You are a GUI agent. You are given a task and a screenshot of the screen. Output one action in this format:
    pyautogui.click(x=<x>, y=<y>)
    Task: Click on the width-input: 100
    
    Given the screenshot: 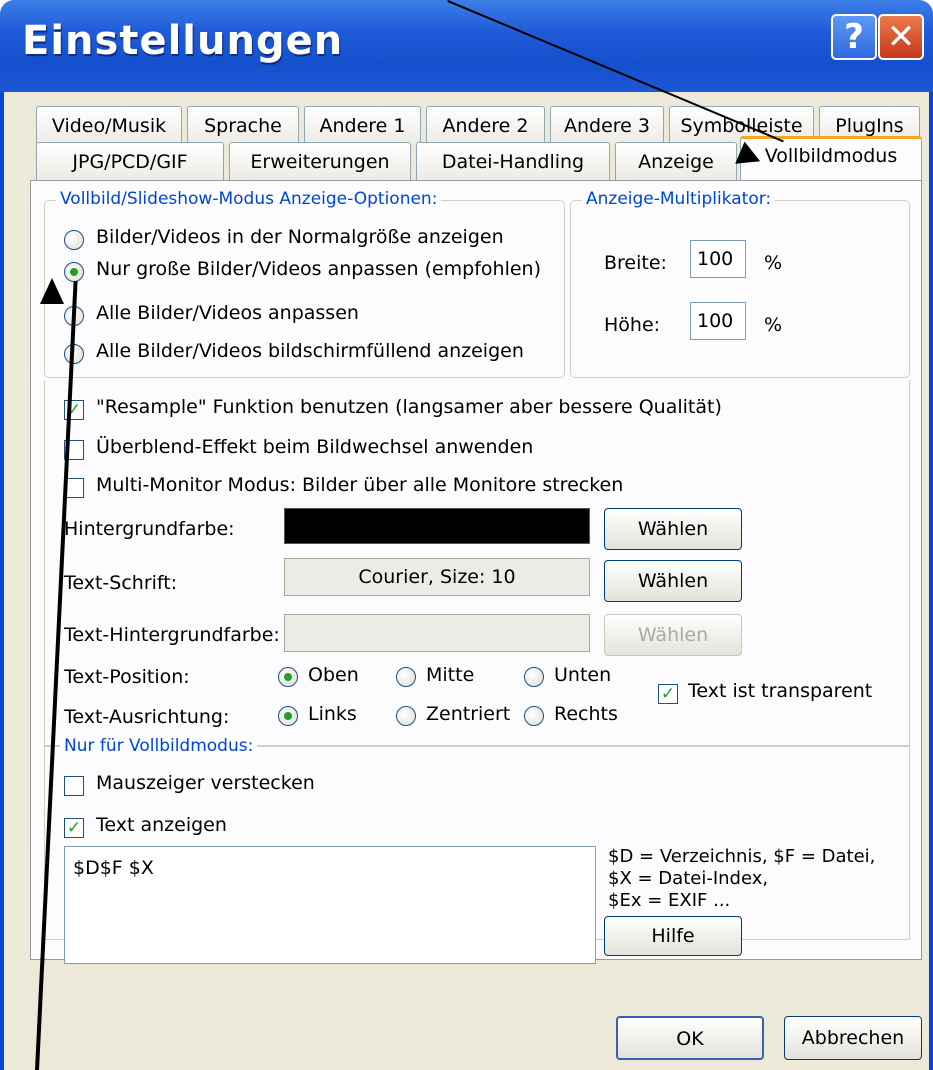 What is the action you would take?
    pyautogui.click(x=718, y=259)
    